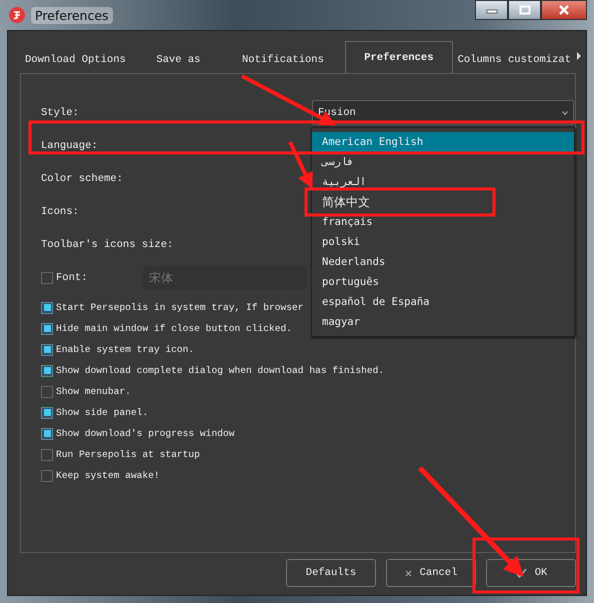 This screenshot has height=603, width=594. What do you see at coordinates (514, 59) in the screenshot?
I see `tab: Columns customizat` at bounding box center [514, 59].